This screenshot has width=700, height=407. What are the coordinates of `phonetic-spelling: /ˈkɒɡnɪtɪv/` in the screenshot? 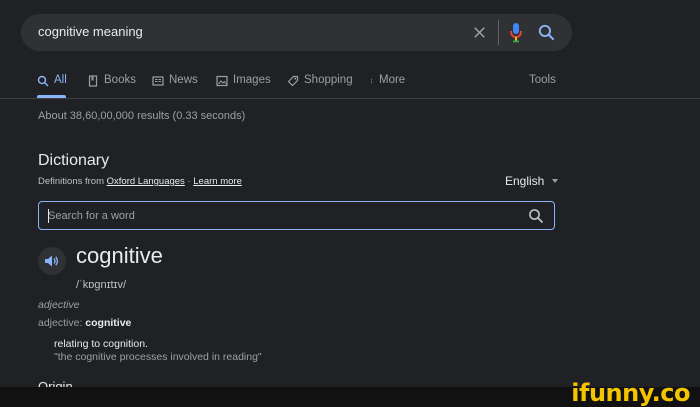 It's located at (101, 285).